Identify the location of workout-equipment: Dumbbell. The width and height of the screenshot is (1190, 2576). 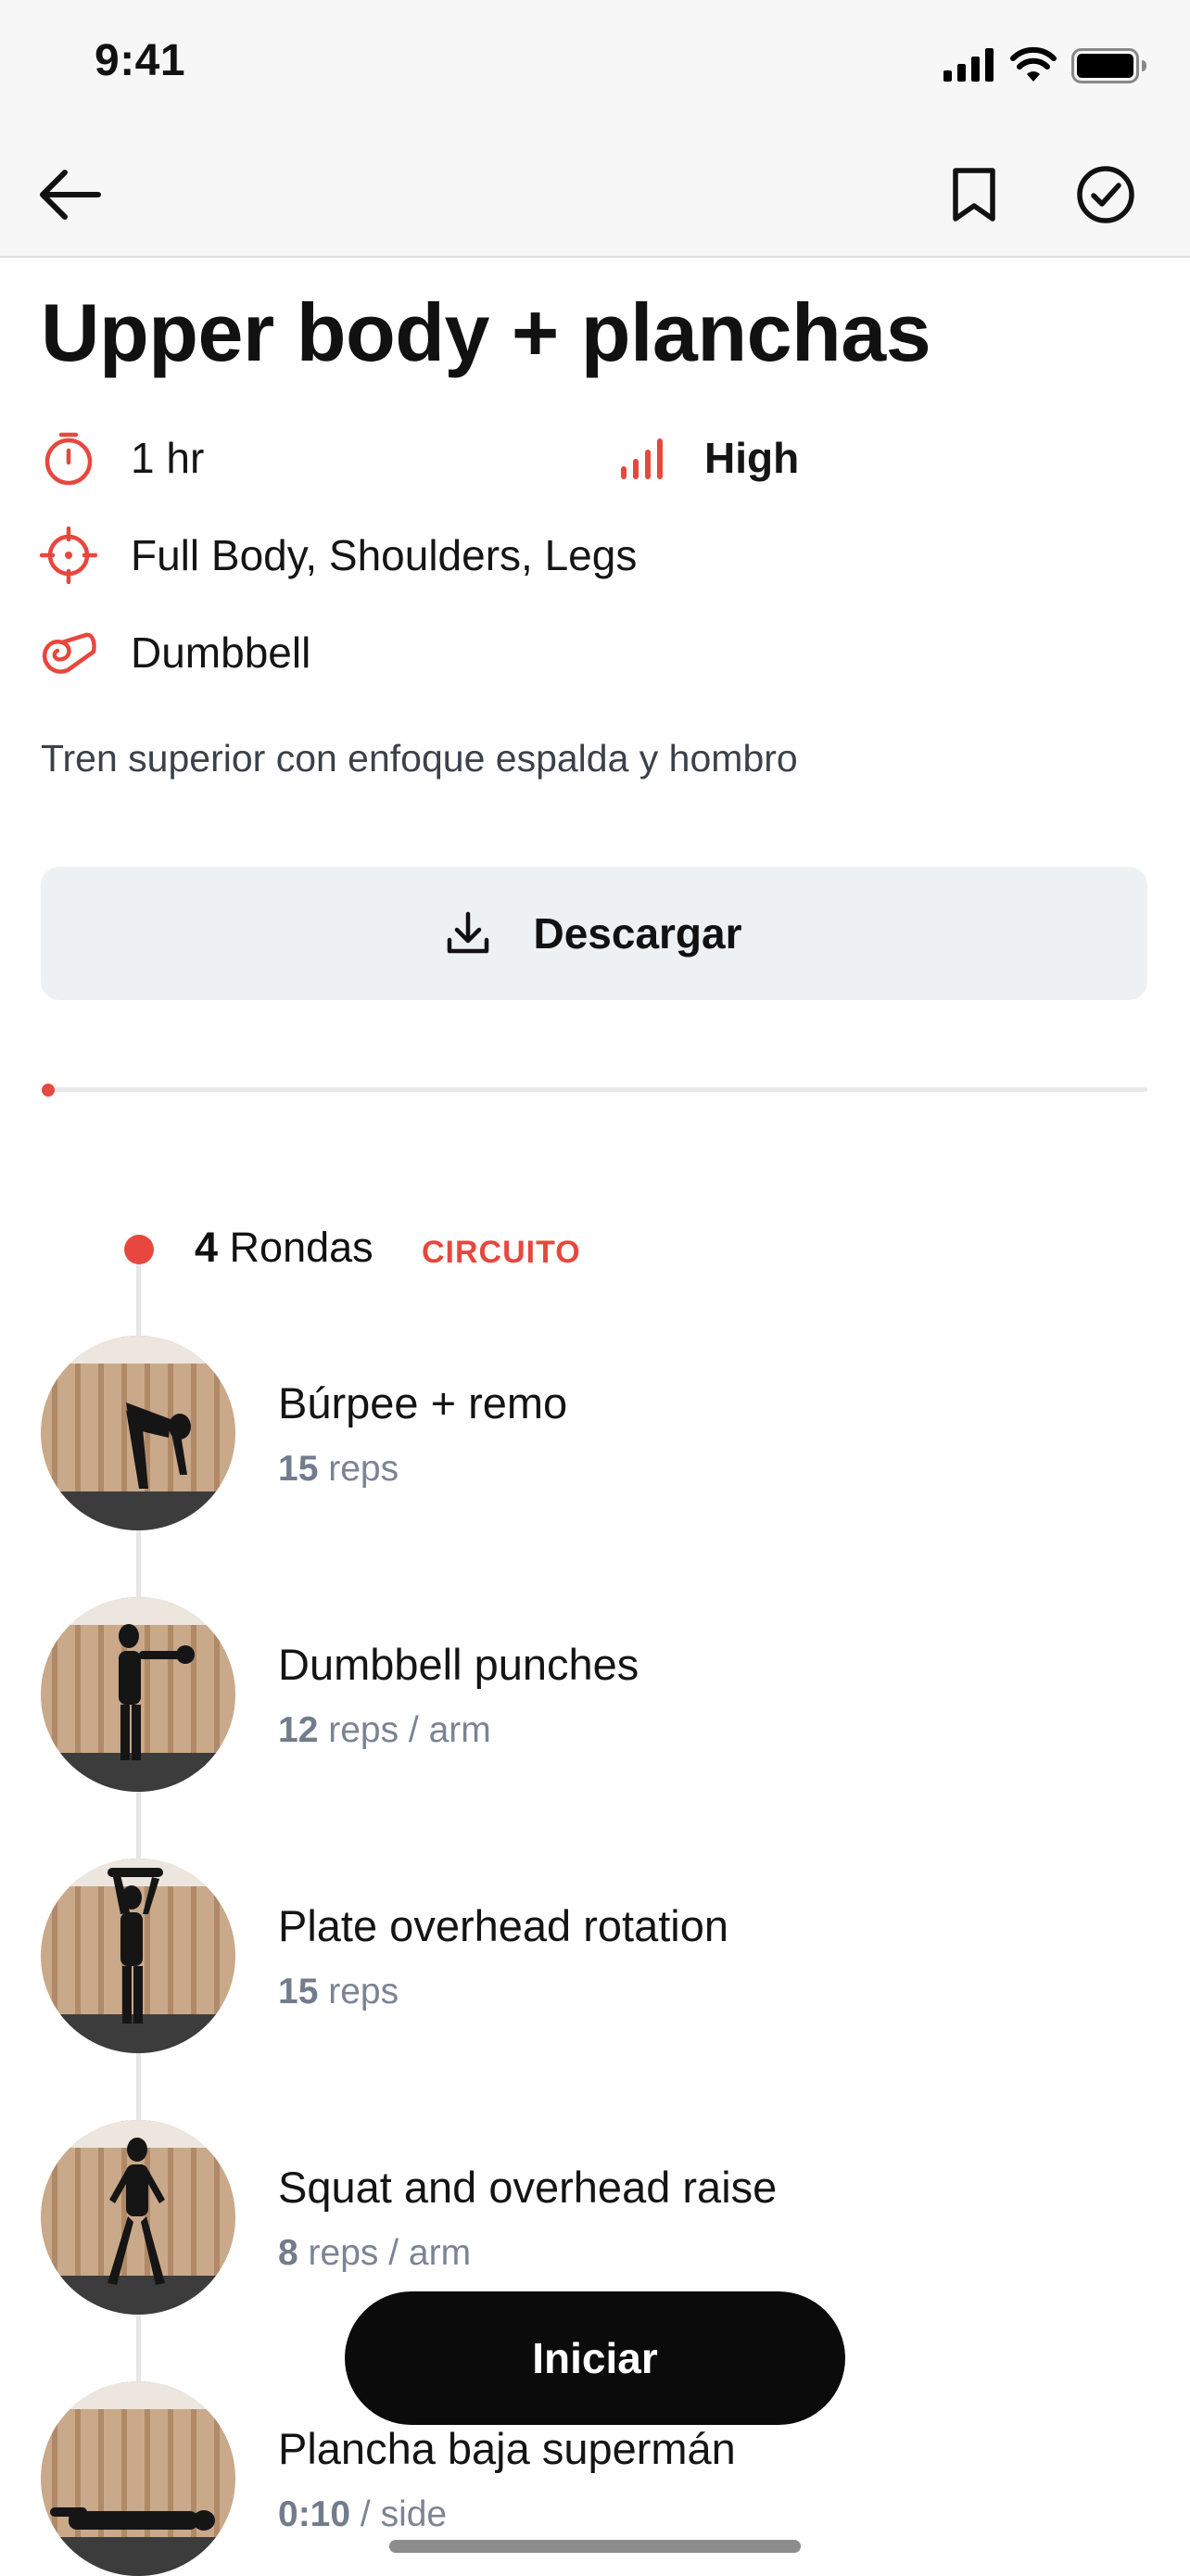
(221, 652).